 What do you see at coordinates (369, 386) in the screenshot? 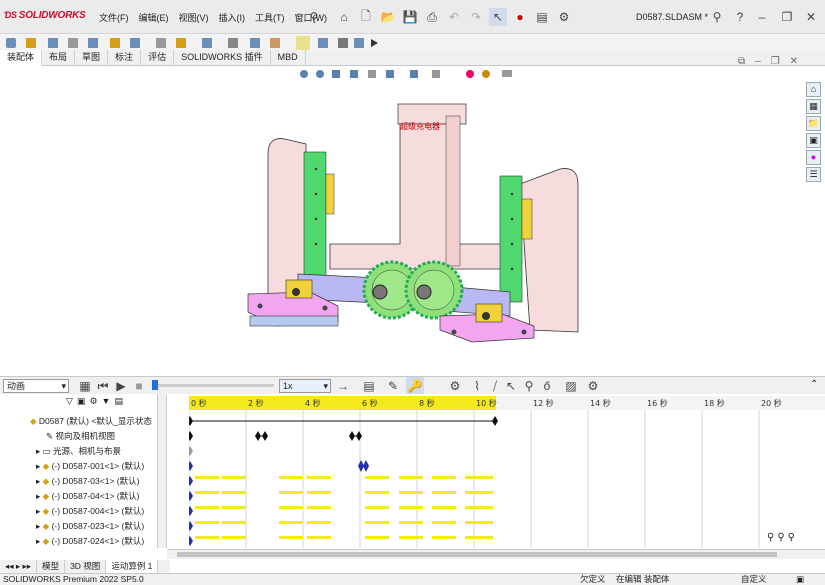
I see `save-animation-icon: ▤` at bounding box center [369, 386].